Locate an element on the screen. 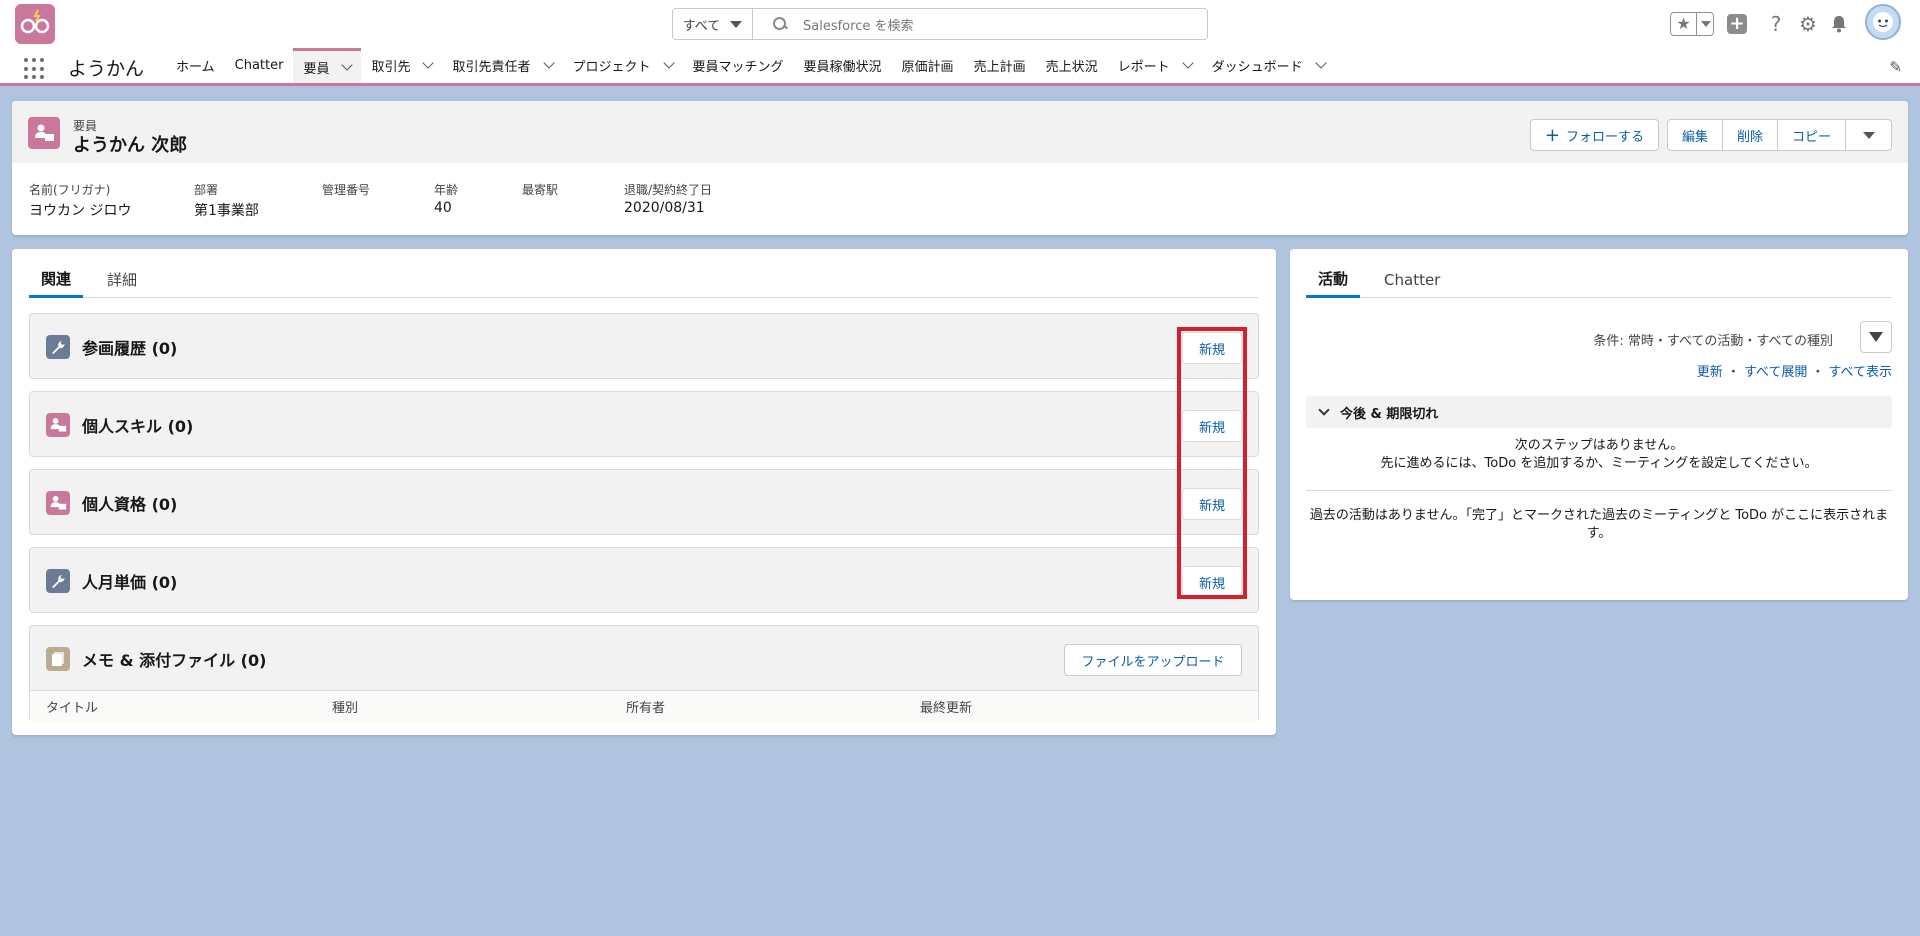  record-header-top: 要員 ようかん 次郎 + フォローする 編集 削除 コピー is located at coordinates (960, 132).